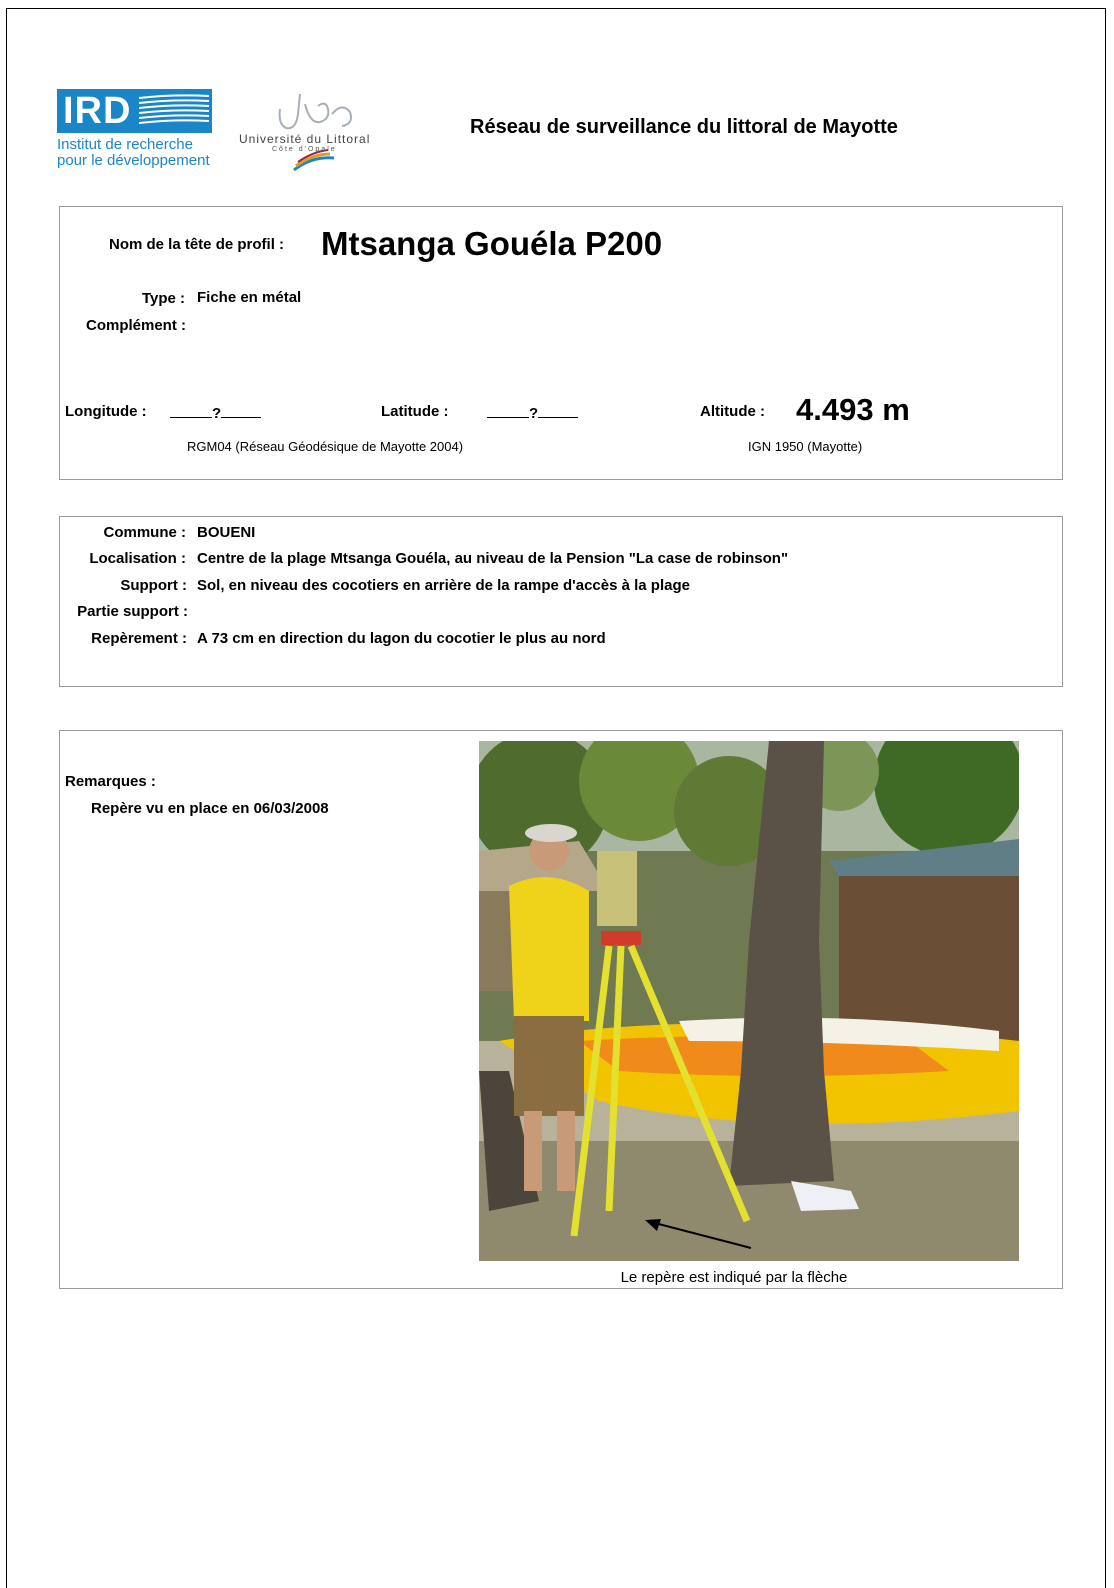  What do you see at coordinates (163, 298) in the screenshot?
I see `type-label: Type :` at bounding box center [163, 298].